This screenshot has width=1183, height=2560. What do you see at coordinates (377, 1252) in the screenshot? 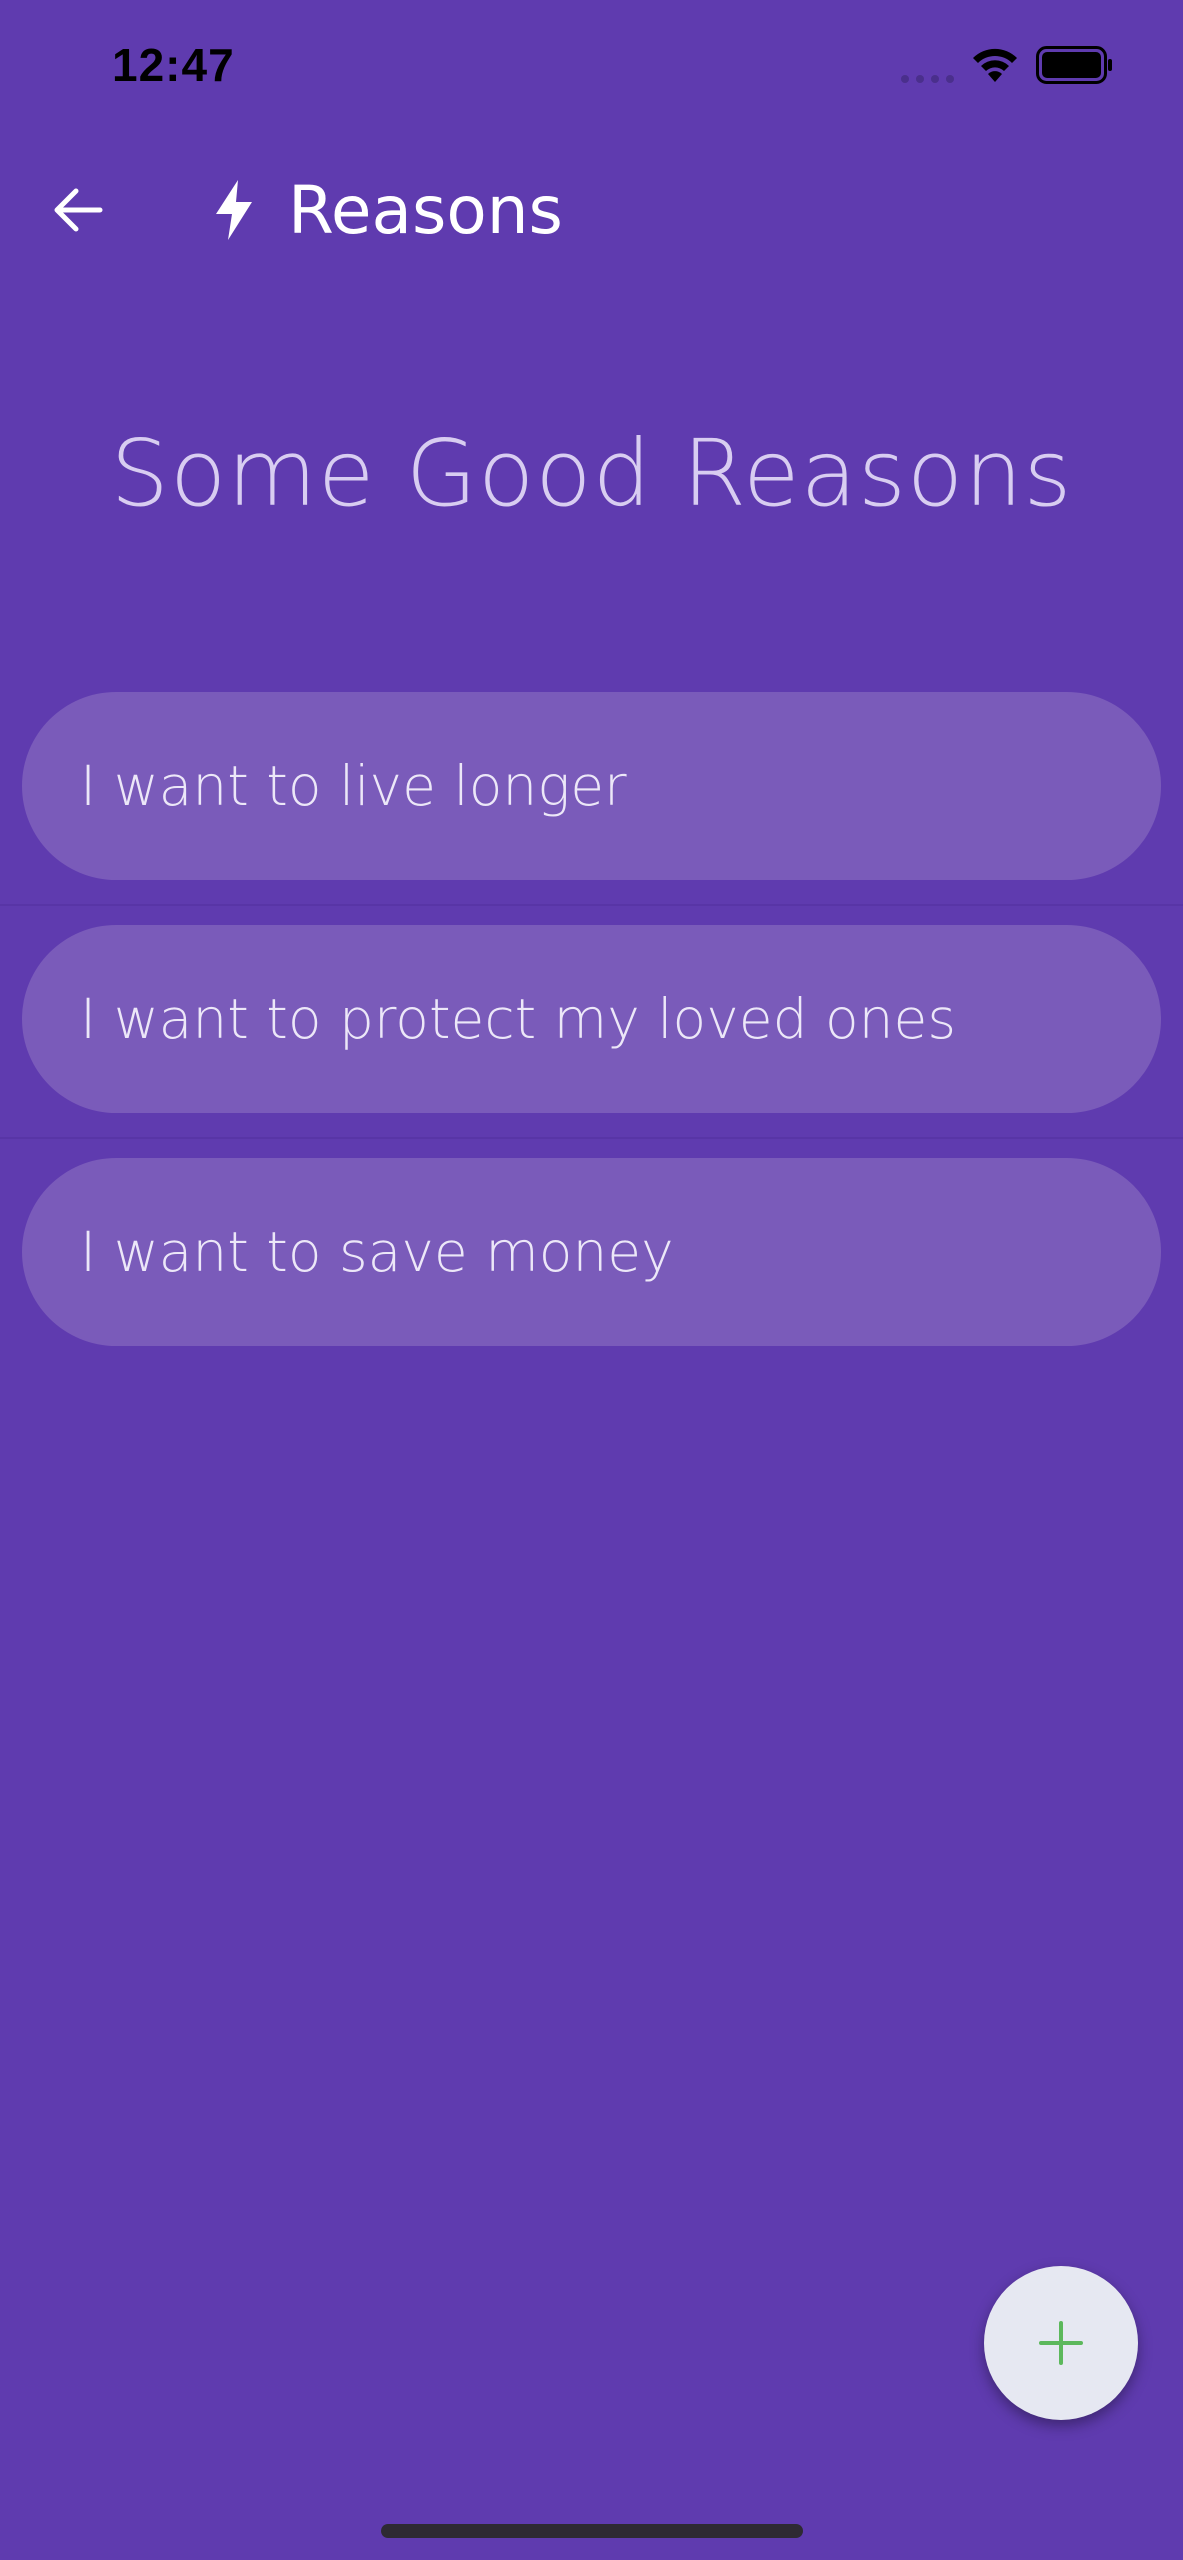
I see `reason-text: I want to save money` at bounding box center [377, 1252].